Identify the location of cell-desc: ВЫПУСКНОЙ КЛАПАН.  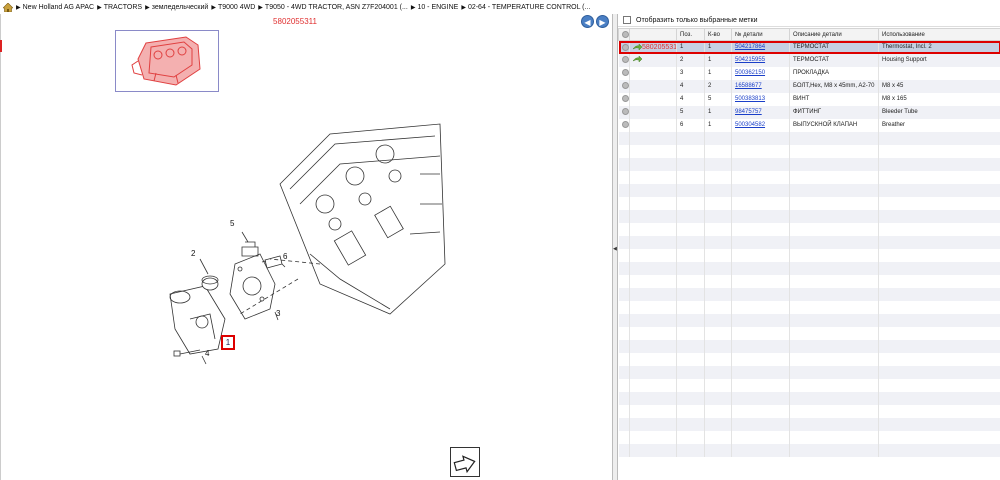
(834, 125).